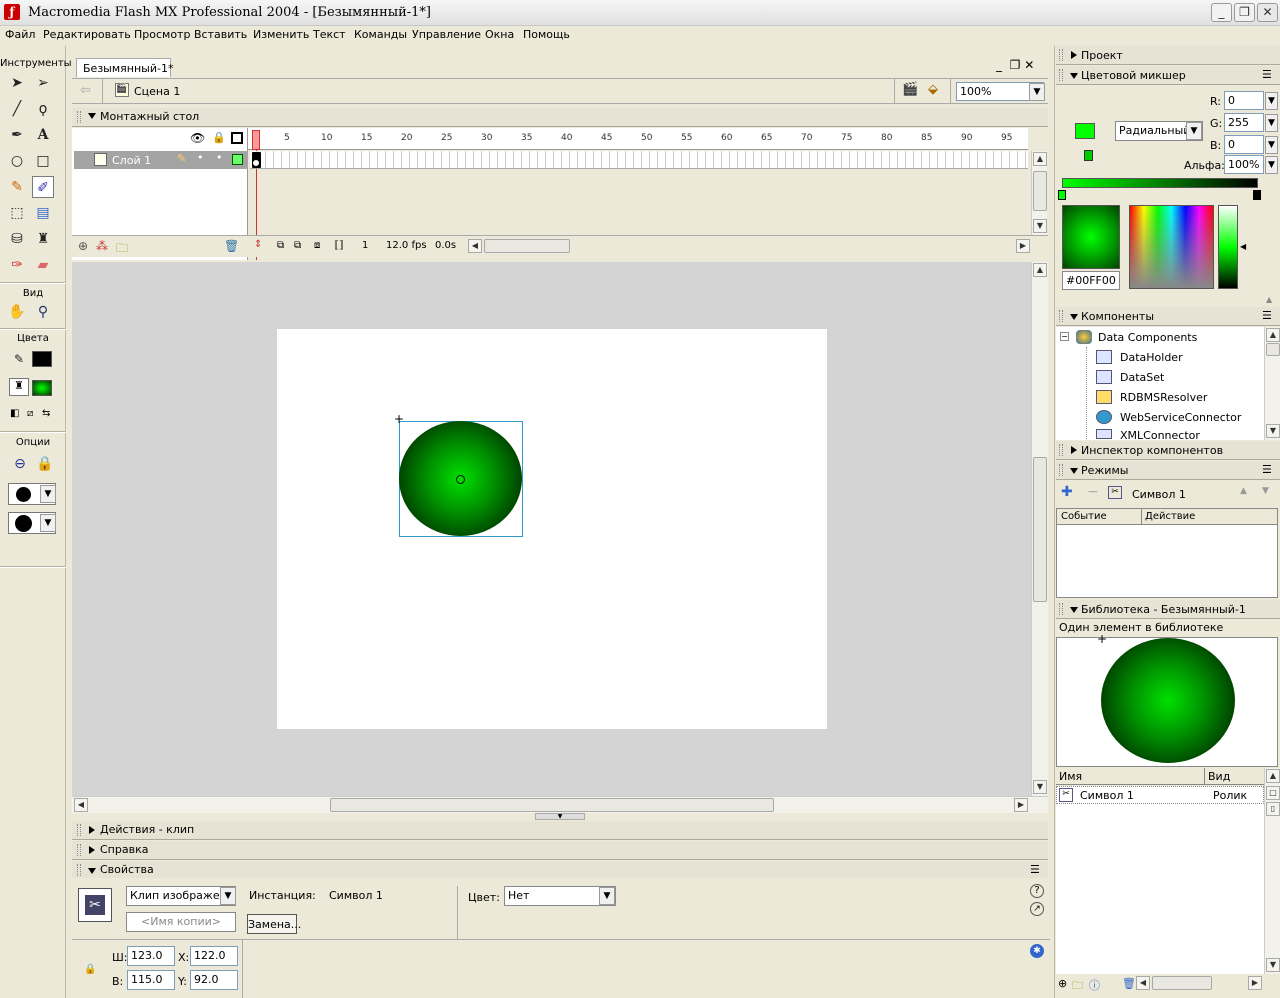 This screenshot has width=1280, height=998. What do you see at coordinates (1273, 793) in the screenshot?
I see `wide-view-icon: □` at bounding box center [1273, 793].